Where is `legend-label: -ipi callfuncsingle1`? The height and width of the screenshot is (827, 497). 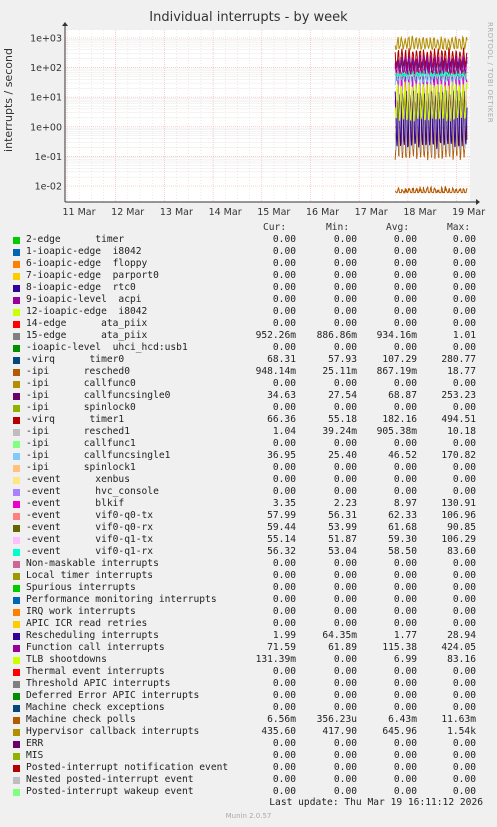
legend-label: -ipi callfuncsingle1 is located at coordinates (98, 455).